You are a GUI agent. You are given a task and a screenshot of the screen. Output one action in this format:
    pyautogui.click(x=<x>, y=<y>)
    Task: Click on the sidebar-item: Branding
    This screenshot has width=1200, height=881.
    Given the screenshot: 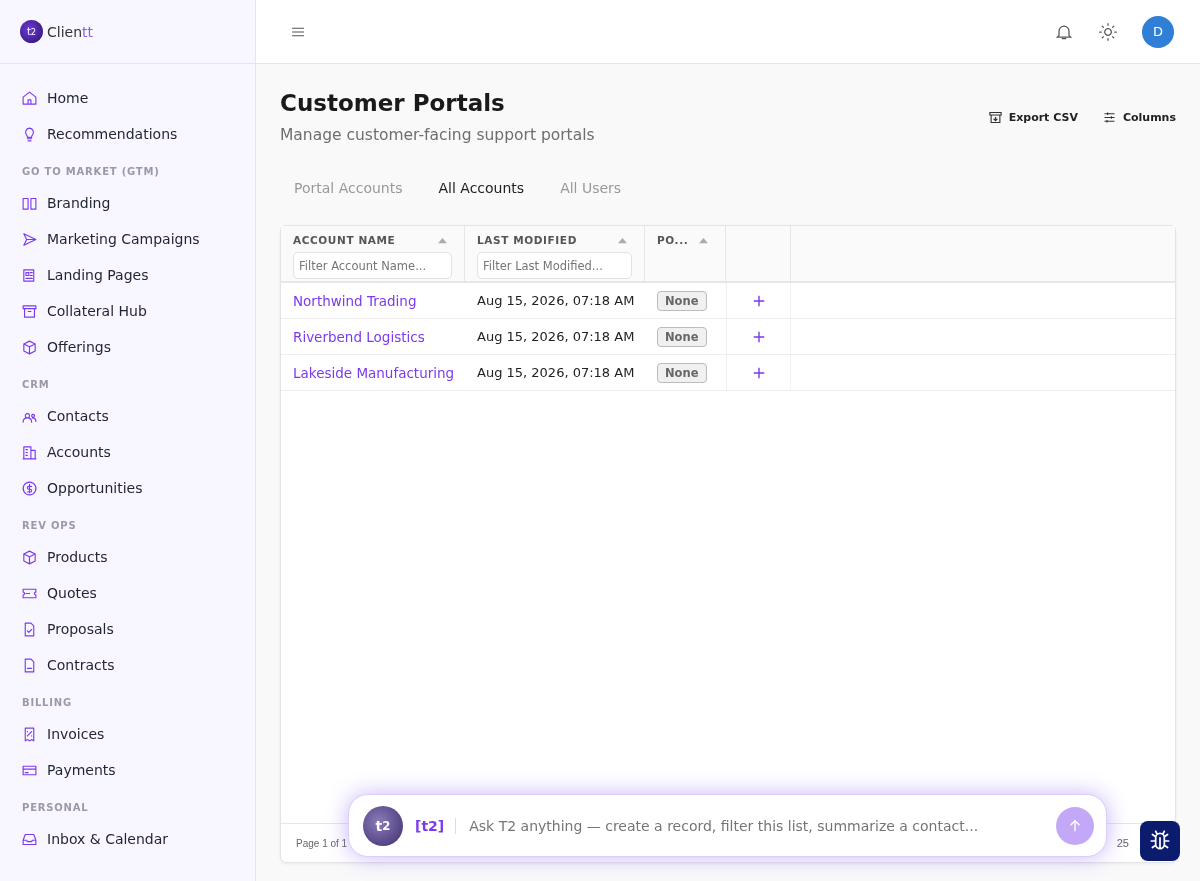 What is the action you would take?
    pyautogui.click(x=138, y=203)
    